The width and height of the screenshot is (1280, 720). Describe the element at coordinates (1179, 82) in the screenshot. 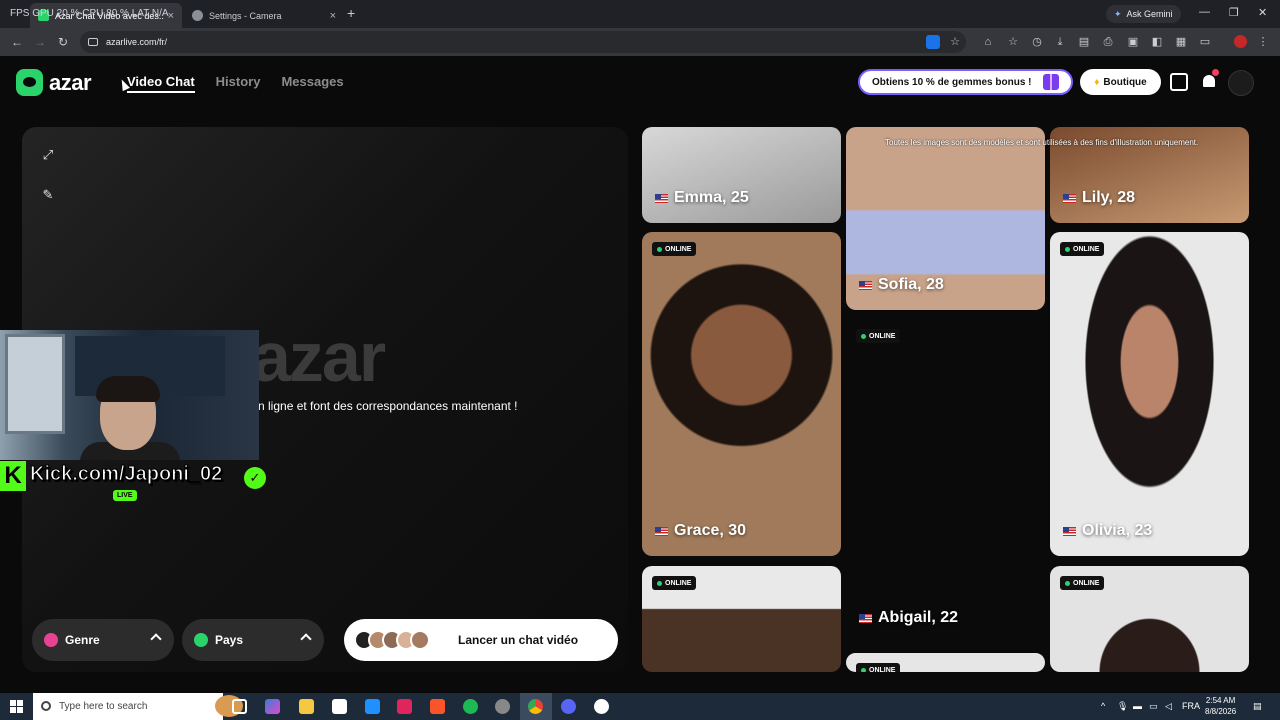

I see `inbox-icon` at that location.